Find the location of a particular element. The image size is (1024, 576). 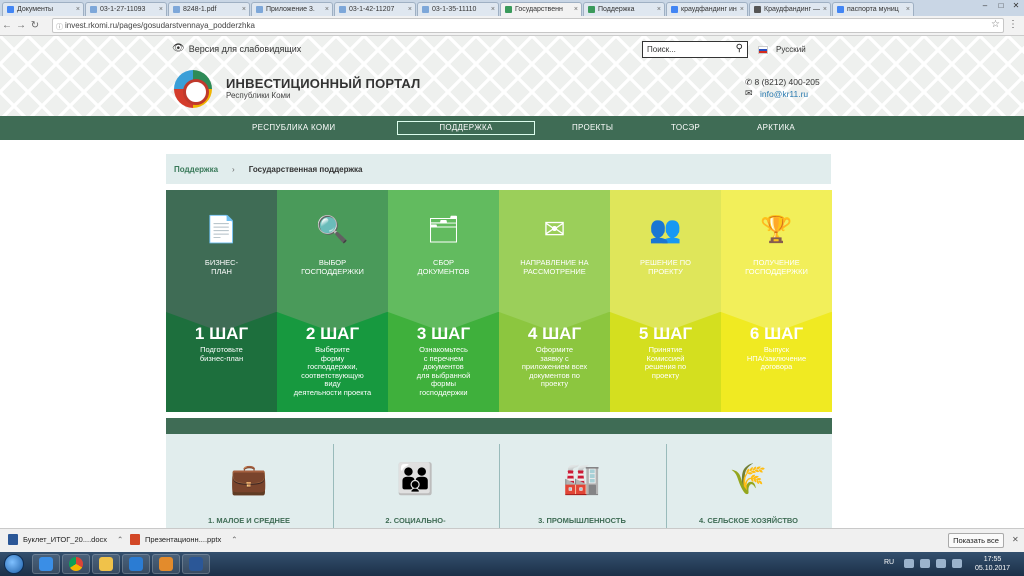

language-selector: Русский is located at coordinates (782, 49).